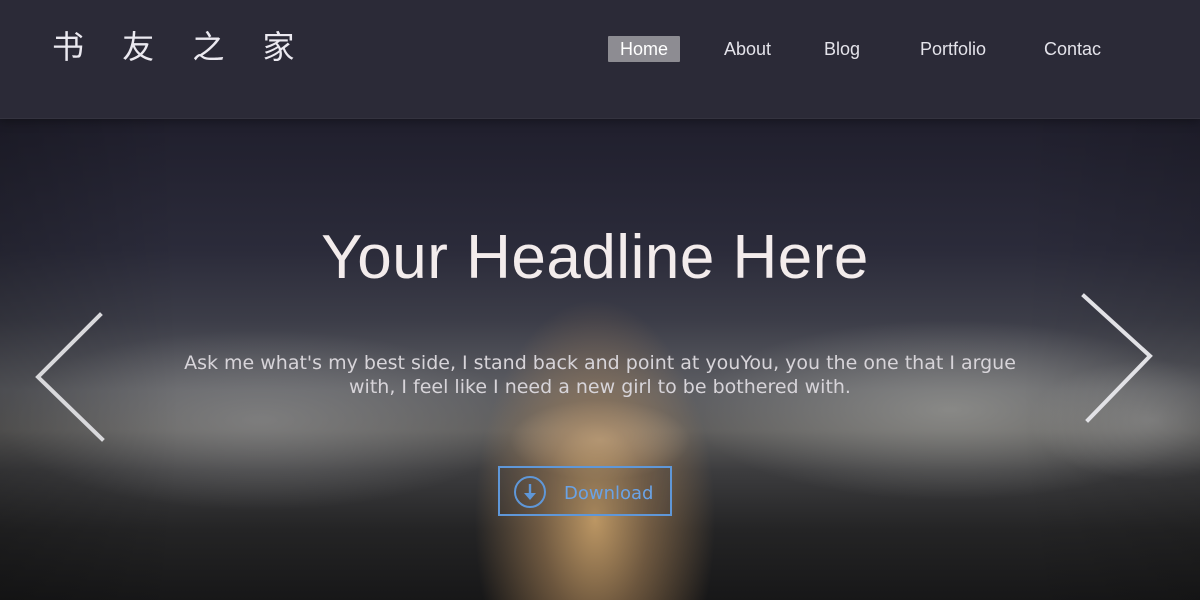 This screenshot has width=1200, height=600. Describe the element at coordinates (953, 49) in the screenshot. I see `nav-item-portfolio: Portfolio` at that location.